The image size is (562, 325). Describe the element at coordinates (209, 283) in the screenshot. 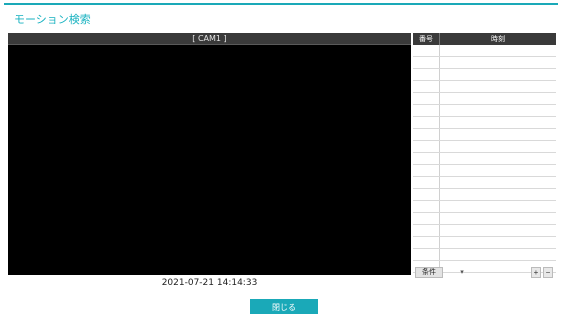

I see `video-timestamp: 2021-07-21 14:14:33` at that location.